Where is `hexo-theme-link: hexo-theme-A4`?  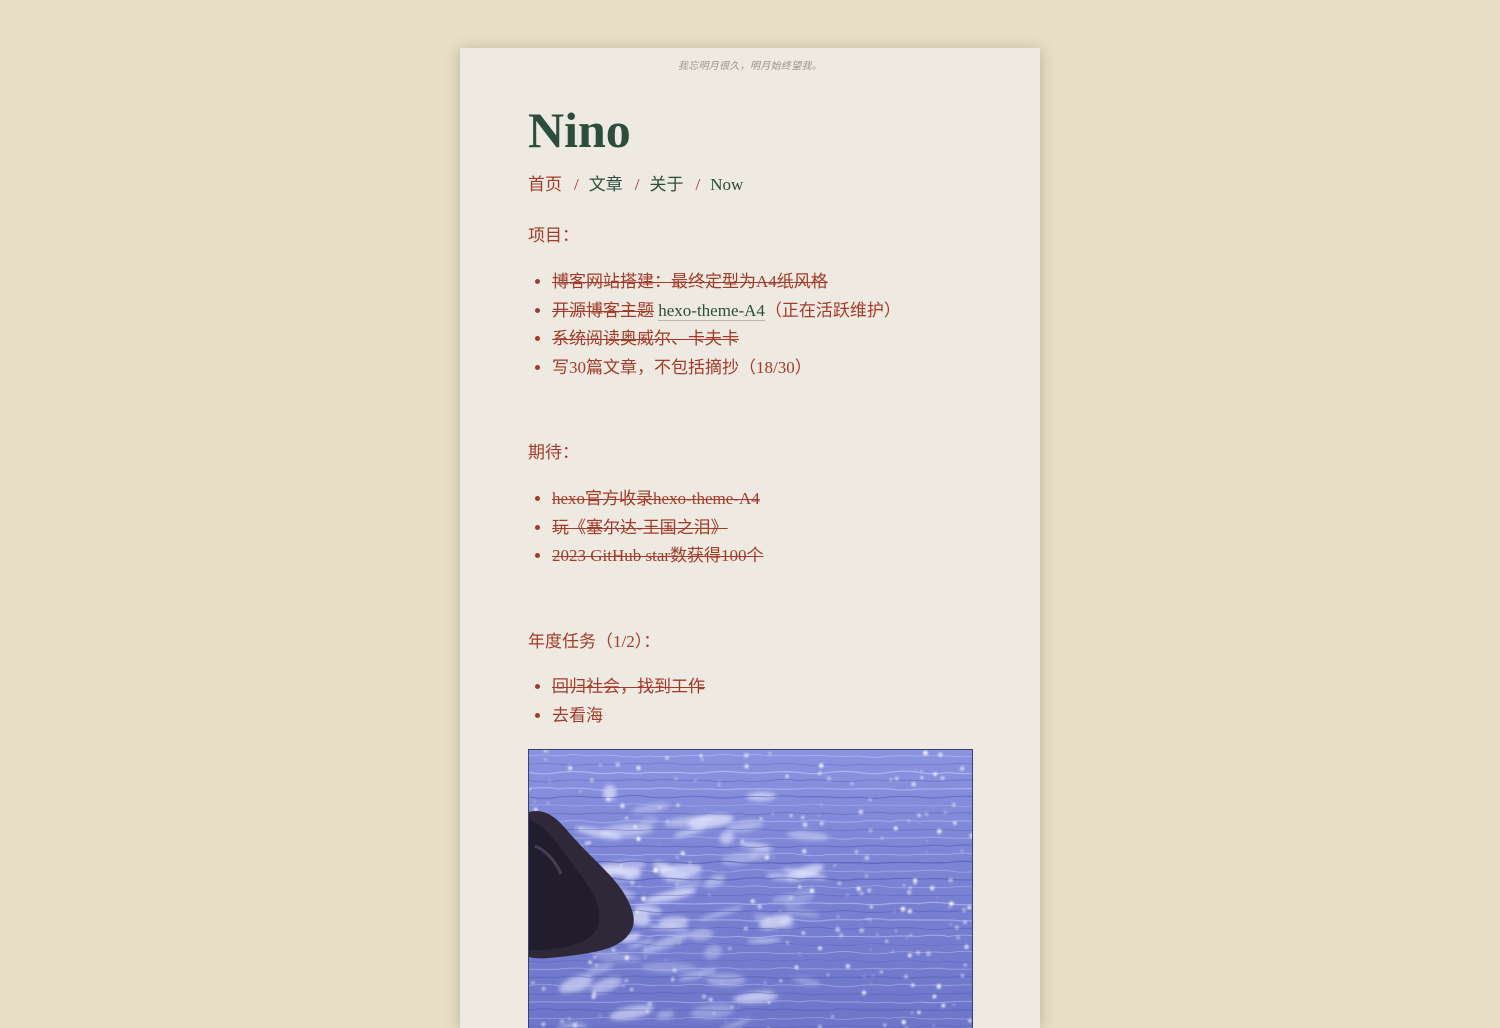 hexo-theme-link: hexo-theme-A4 is located at coordinates (711, 311).